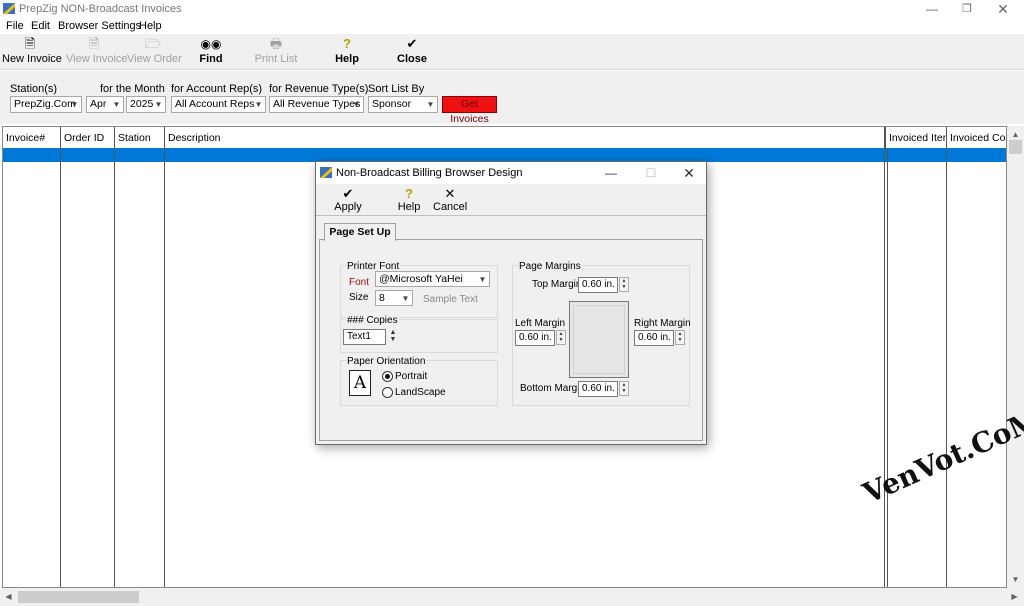 Image resolution: width=1024 pixels, height=606 pixels. Describe the element at coordinates (387, 376) in the screenshot. I see `portrait-radio` at that location.